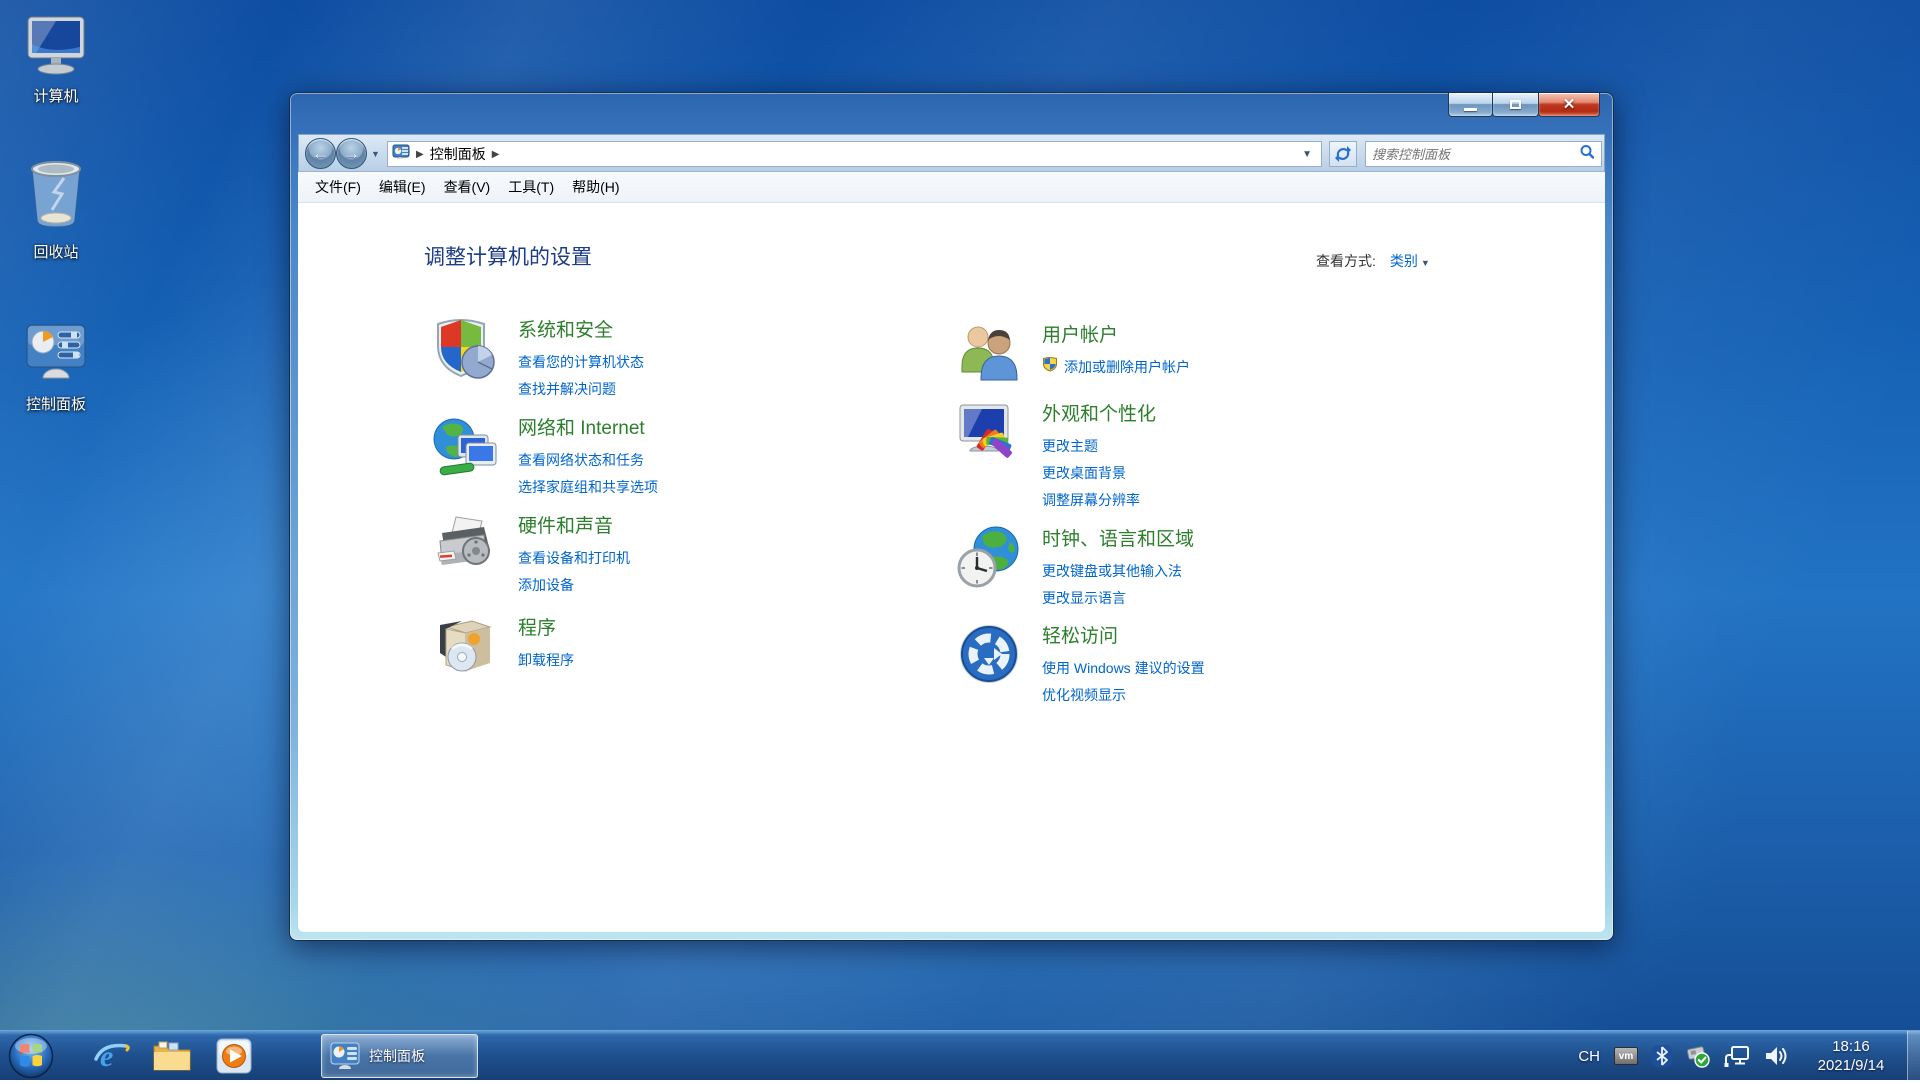 The image size is (1920, 1084). What do you see at coordinates (56, 96) in the screenshot?
I see `desktop-icon-label: 计算机` at bounding box center [56, 96].